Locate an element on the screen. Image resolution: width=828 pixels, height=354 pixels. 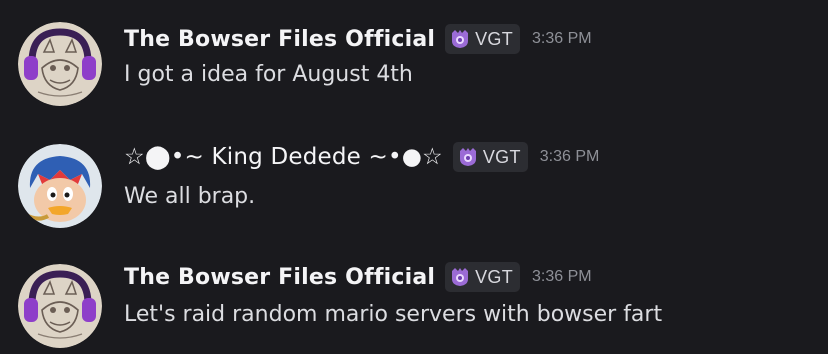
avatar-king-dedede is located at coordinates (60, 186).